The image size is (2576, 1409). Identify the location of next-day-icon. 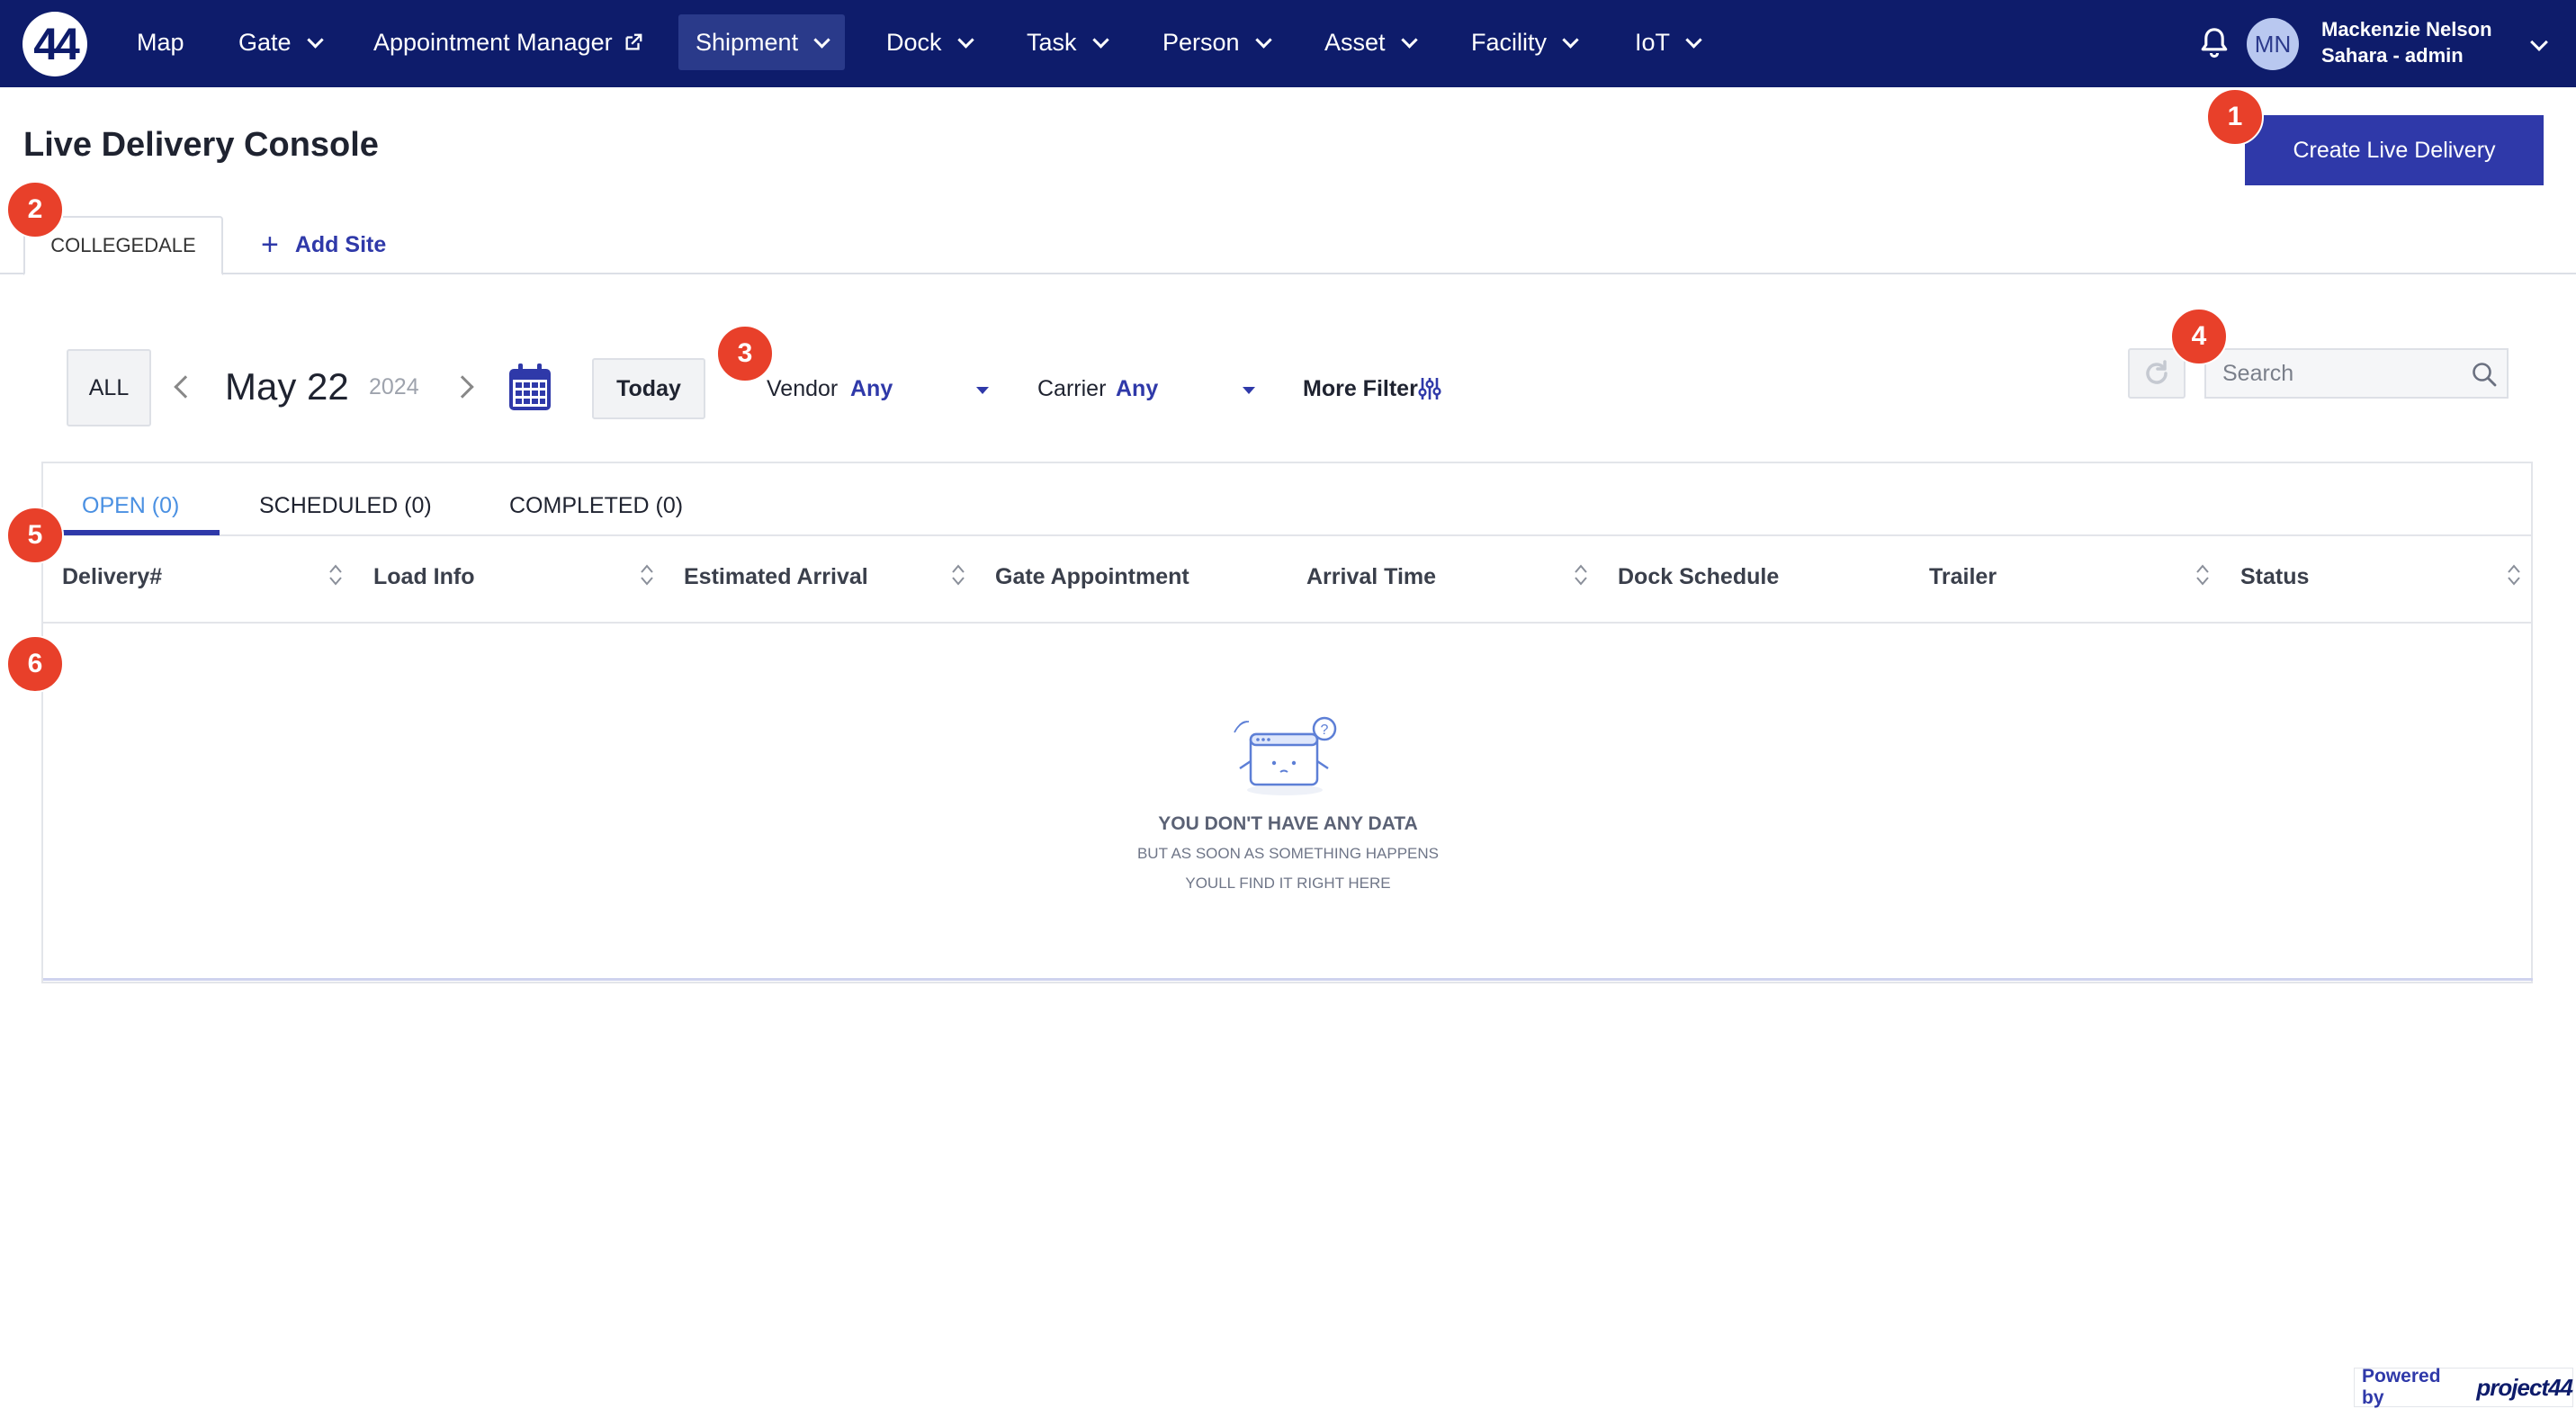
(463, 387).